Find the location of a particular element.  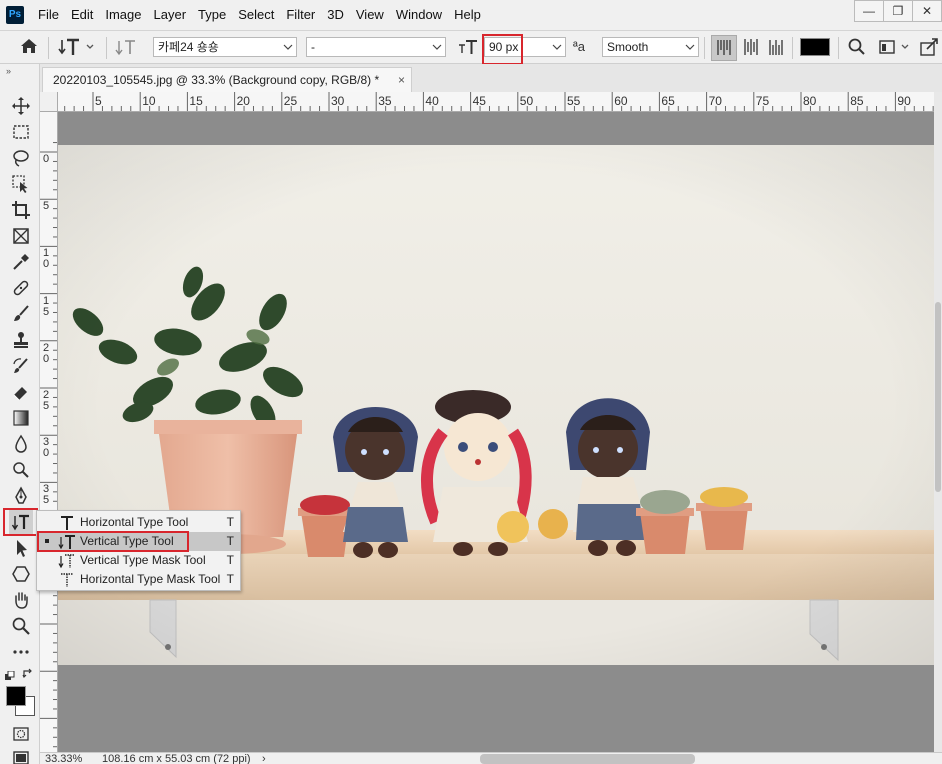

horizontal-ruler-label: 30 is located at coordinates (338, 101).